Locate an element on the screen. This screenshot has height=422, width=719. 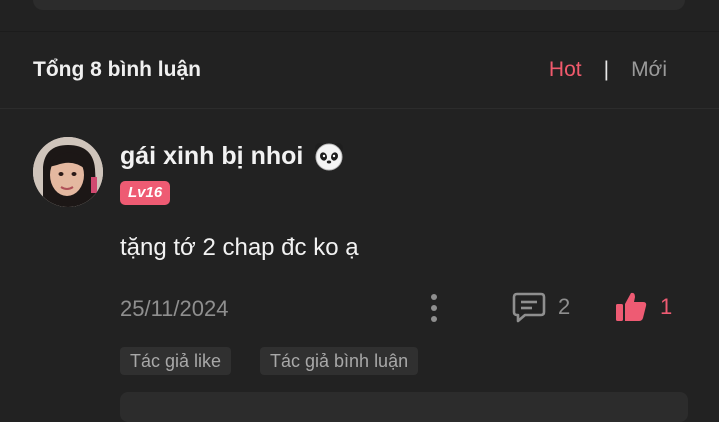
like-count: 1 is located at coordinates (666, 306).